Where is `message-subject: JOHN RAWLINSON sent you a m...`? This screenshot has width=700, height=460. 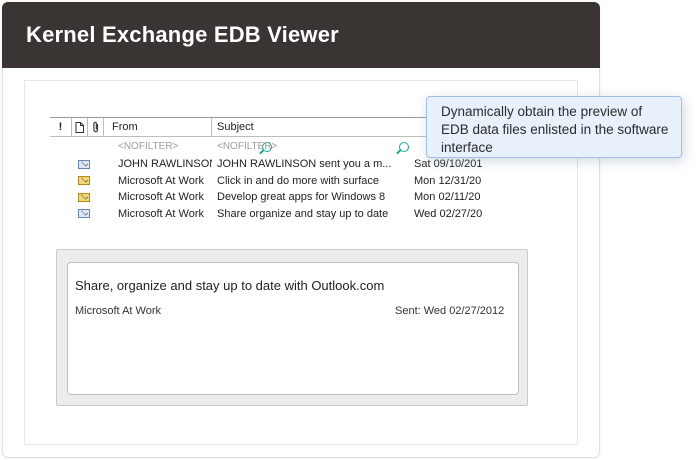
message-subject: JOHN RAWLINSON sent you a m... is located at coordinates (304, 164).